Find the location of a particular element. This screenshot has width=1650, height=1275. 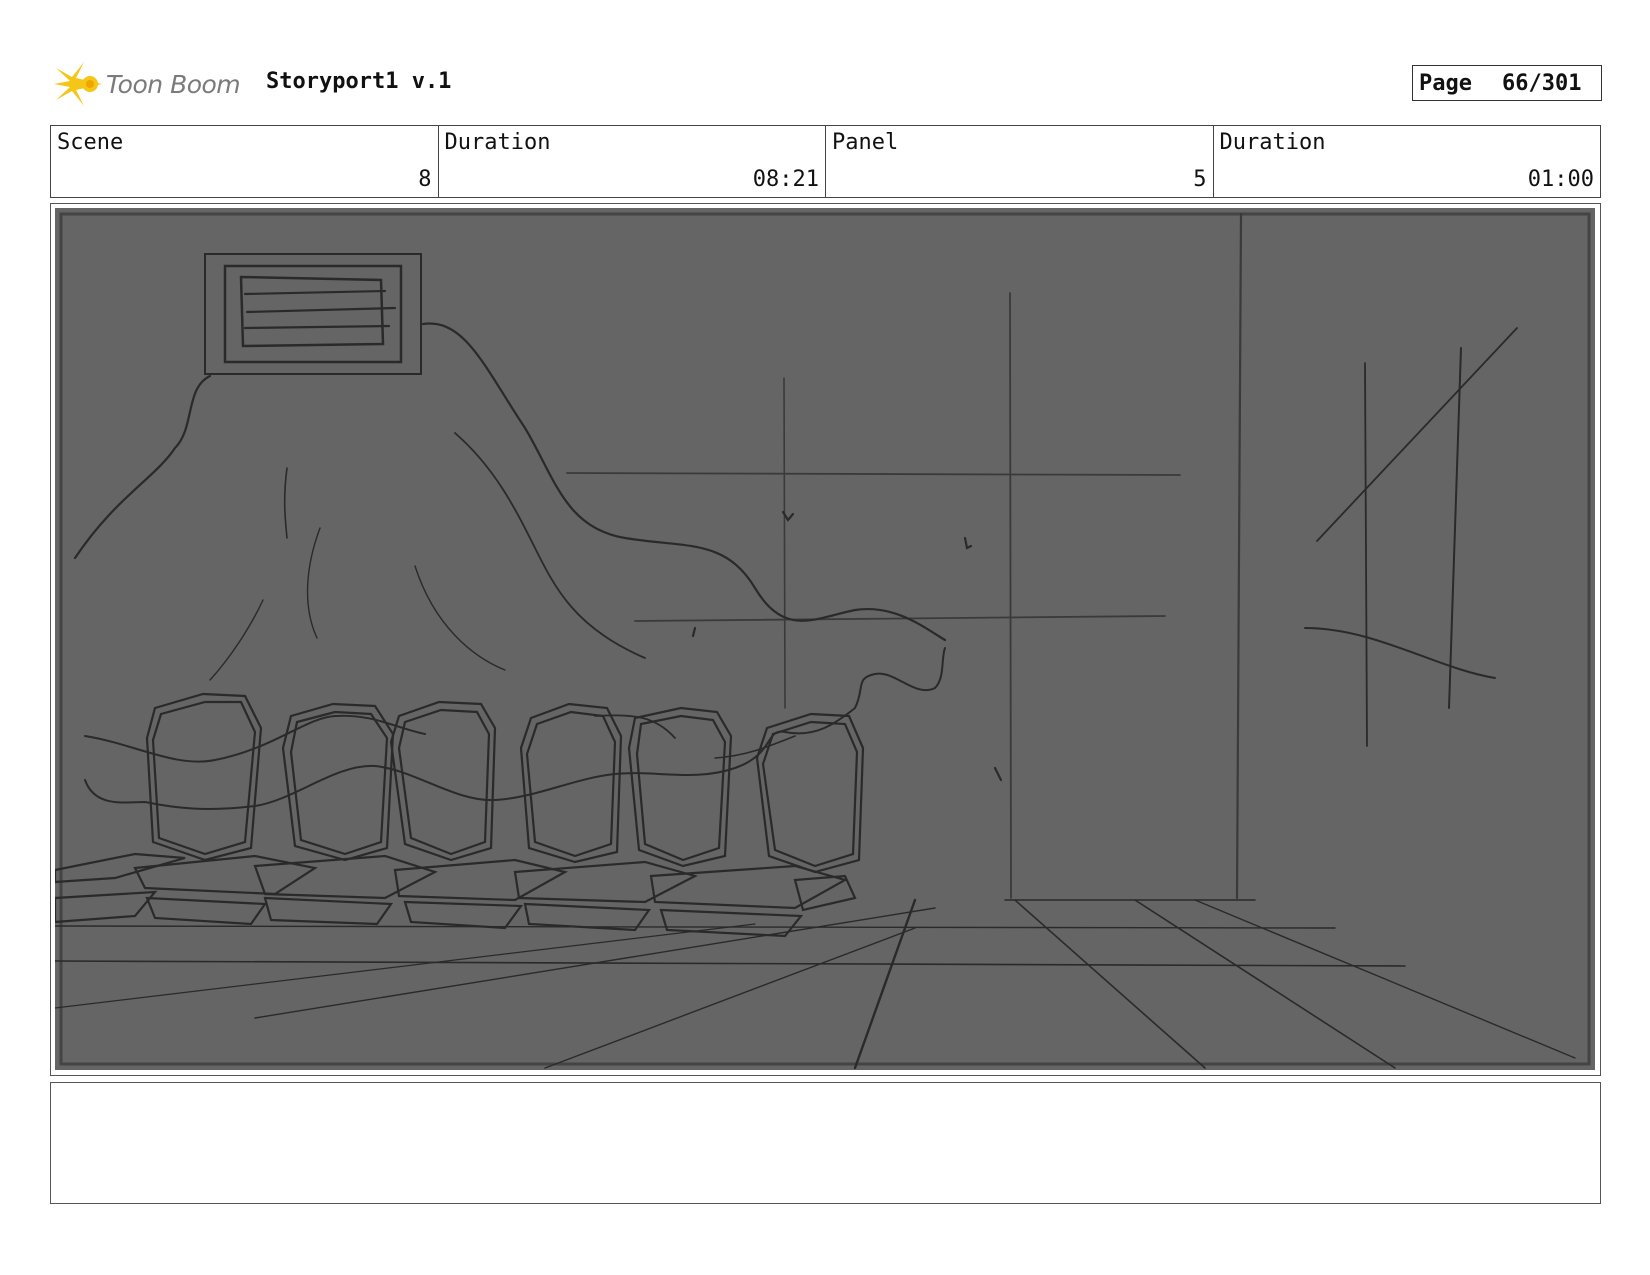

panel-duration-value: 01:00 is located at coordinates (1560, 179).